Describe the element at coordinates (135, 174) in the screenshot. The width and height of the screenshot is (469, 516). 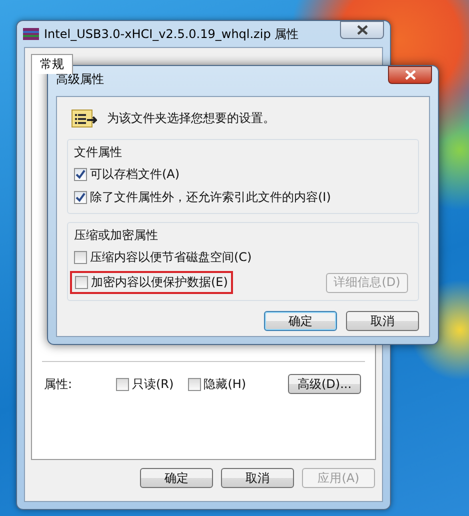
I see `checkbox-label: 可以存档文件(A)` at that location.